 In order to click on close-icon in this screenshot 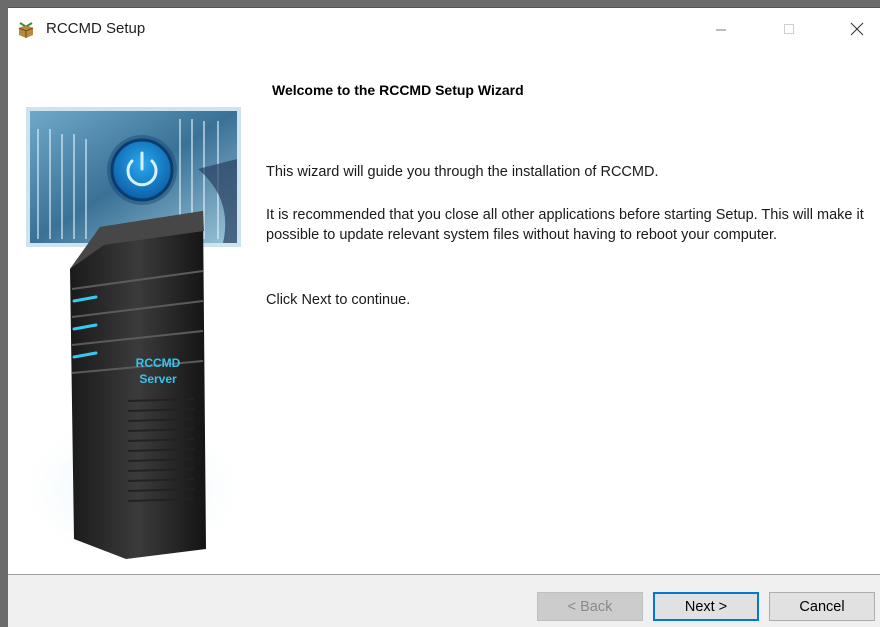, I will do `click(857, 28)`.